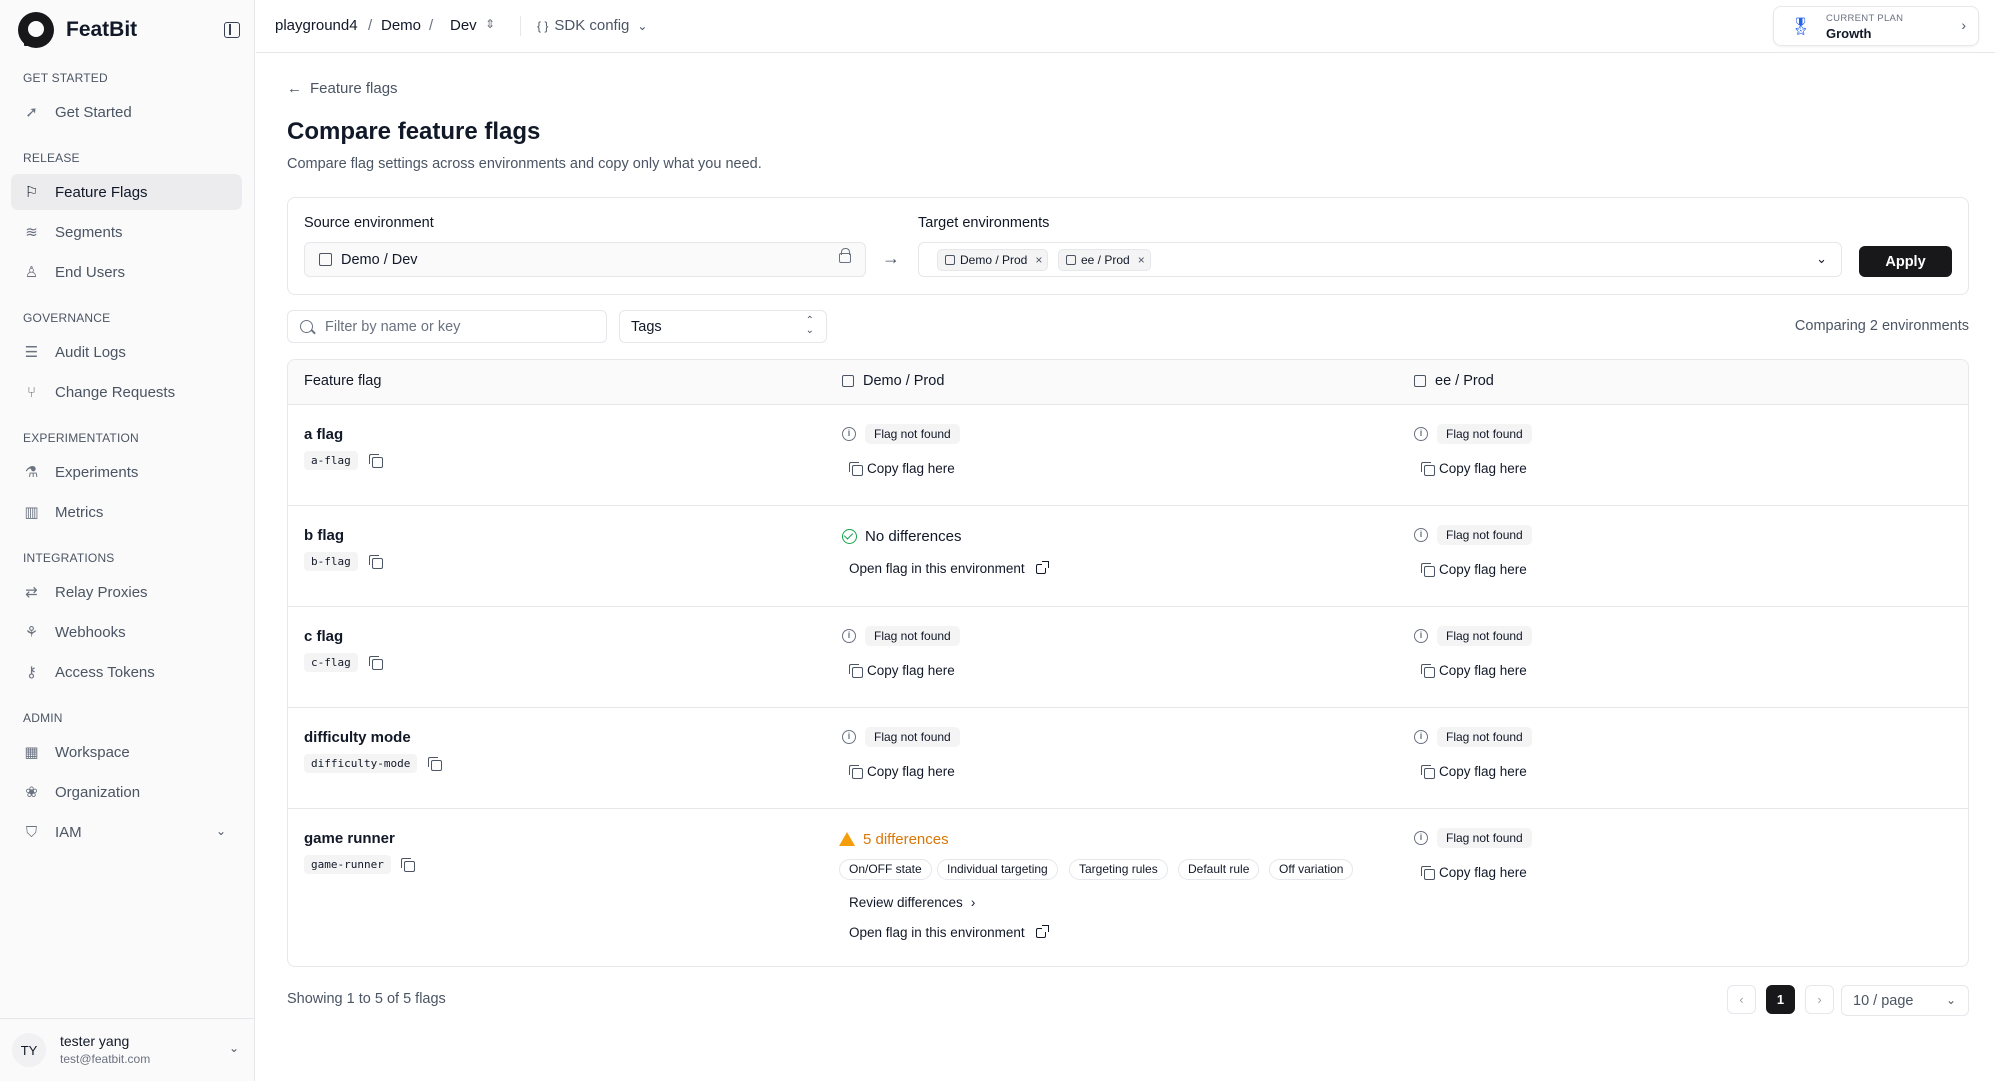 This screenshot has width=1995, height=1081. I want to click on user-menu: TY tester yang test@featbit.com ⌄, so click(127, 1049).